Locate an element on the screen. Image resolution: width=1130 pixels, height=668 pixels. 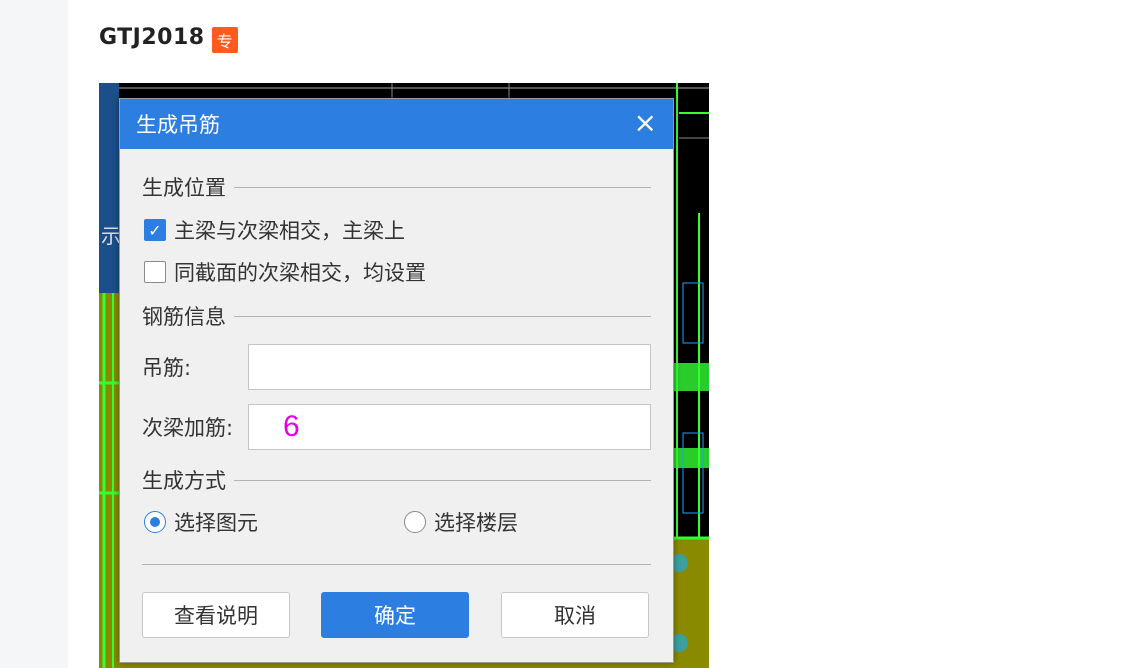
checkbox-same-section-label: 同截面的次梁相交，均设置 is located at coordinates (300, 272).